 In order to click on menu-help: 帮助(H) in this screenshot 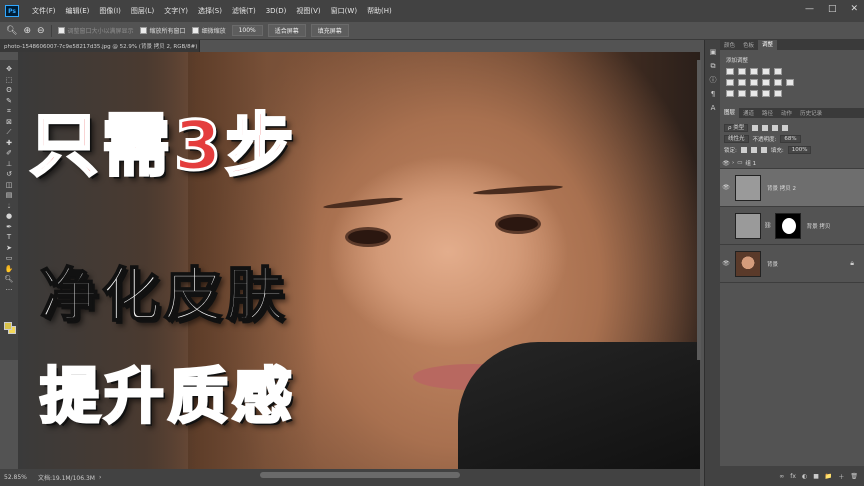, I will do `click(379, 11)`.